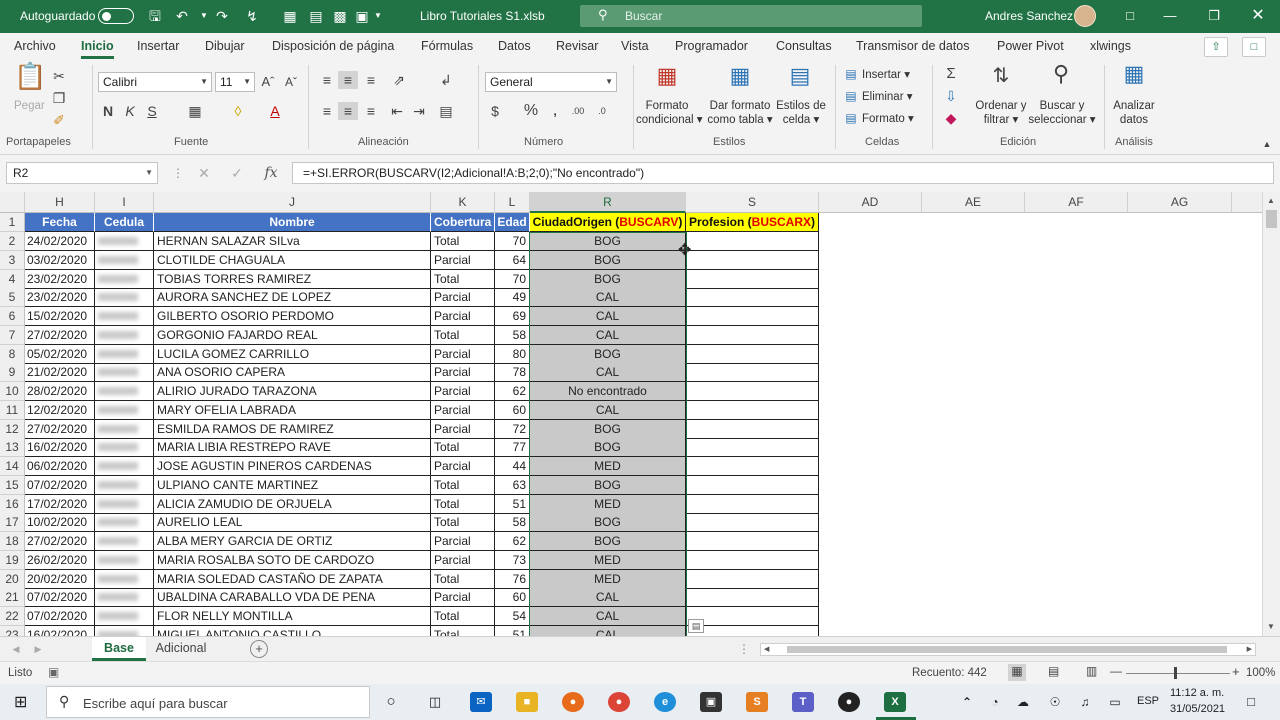 This screenshot has height=720, width=1280. What do you see at coordinates (912, 46) in the screenshot?
I see `tab-transmisor: Transmisor de datos` at bounding box center [912, 46].